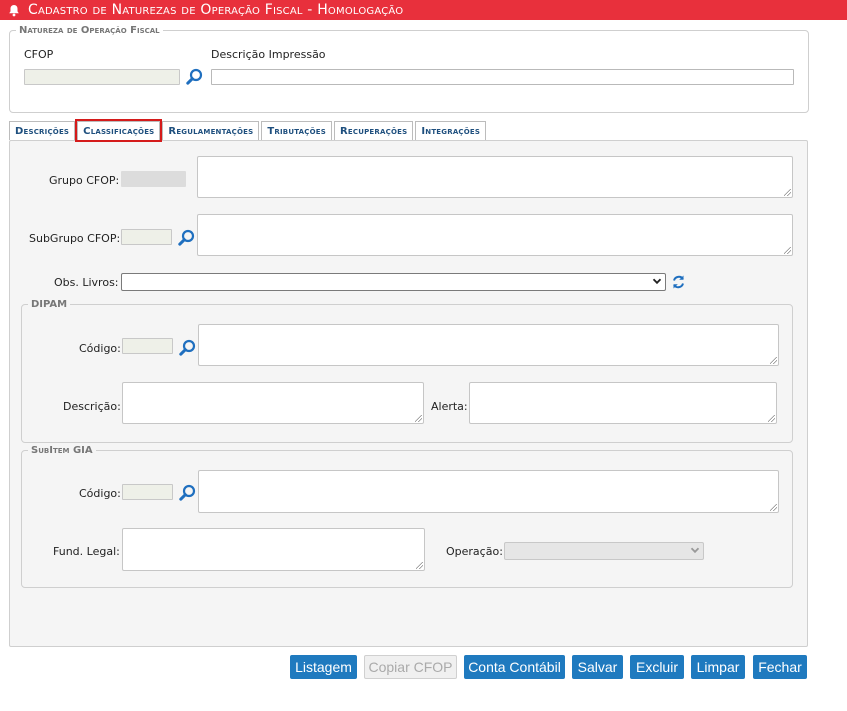 This screenshot has width=847, height=711. I want to click on gia-codigo-label: Código:, so click(100, 493).